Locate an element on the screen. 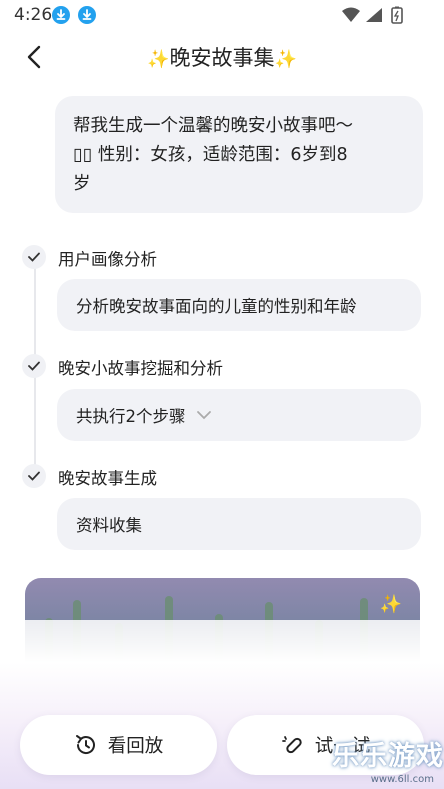 The height and width of the screenshot is (789, 444). step-detail-text: 共执行2个步骤 is located at coordinates (131, 416).